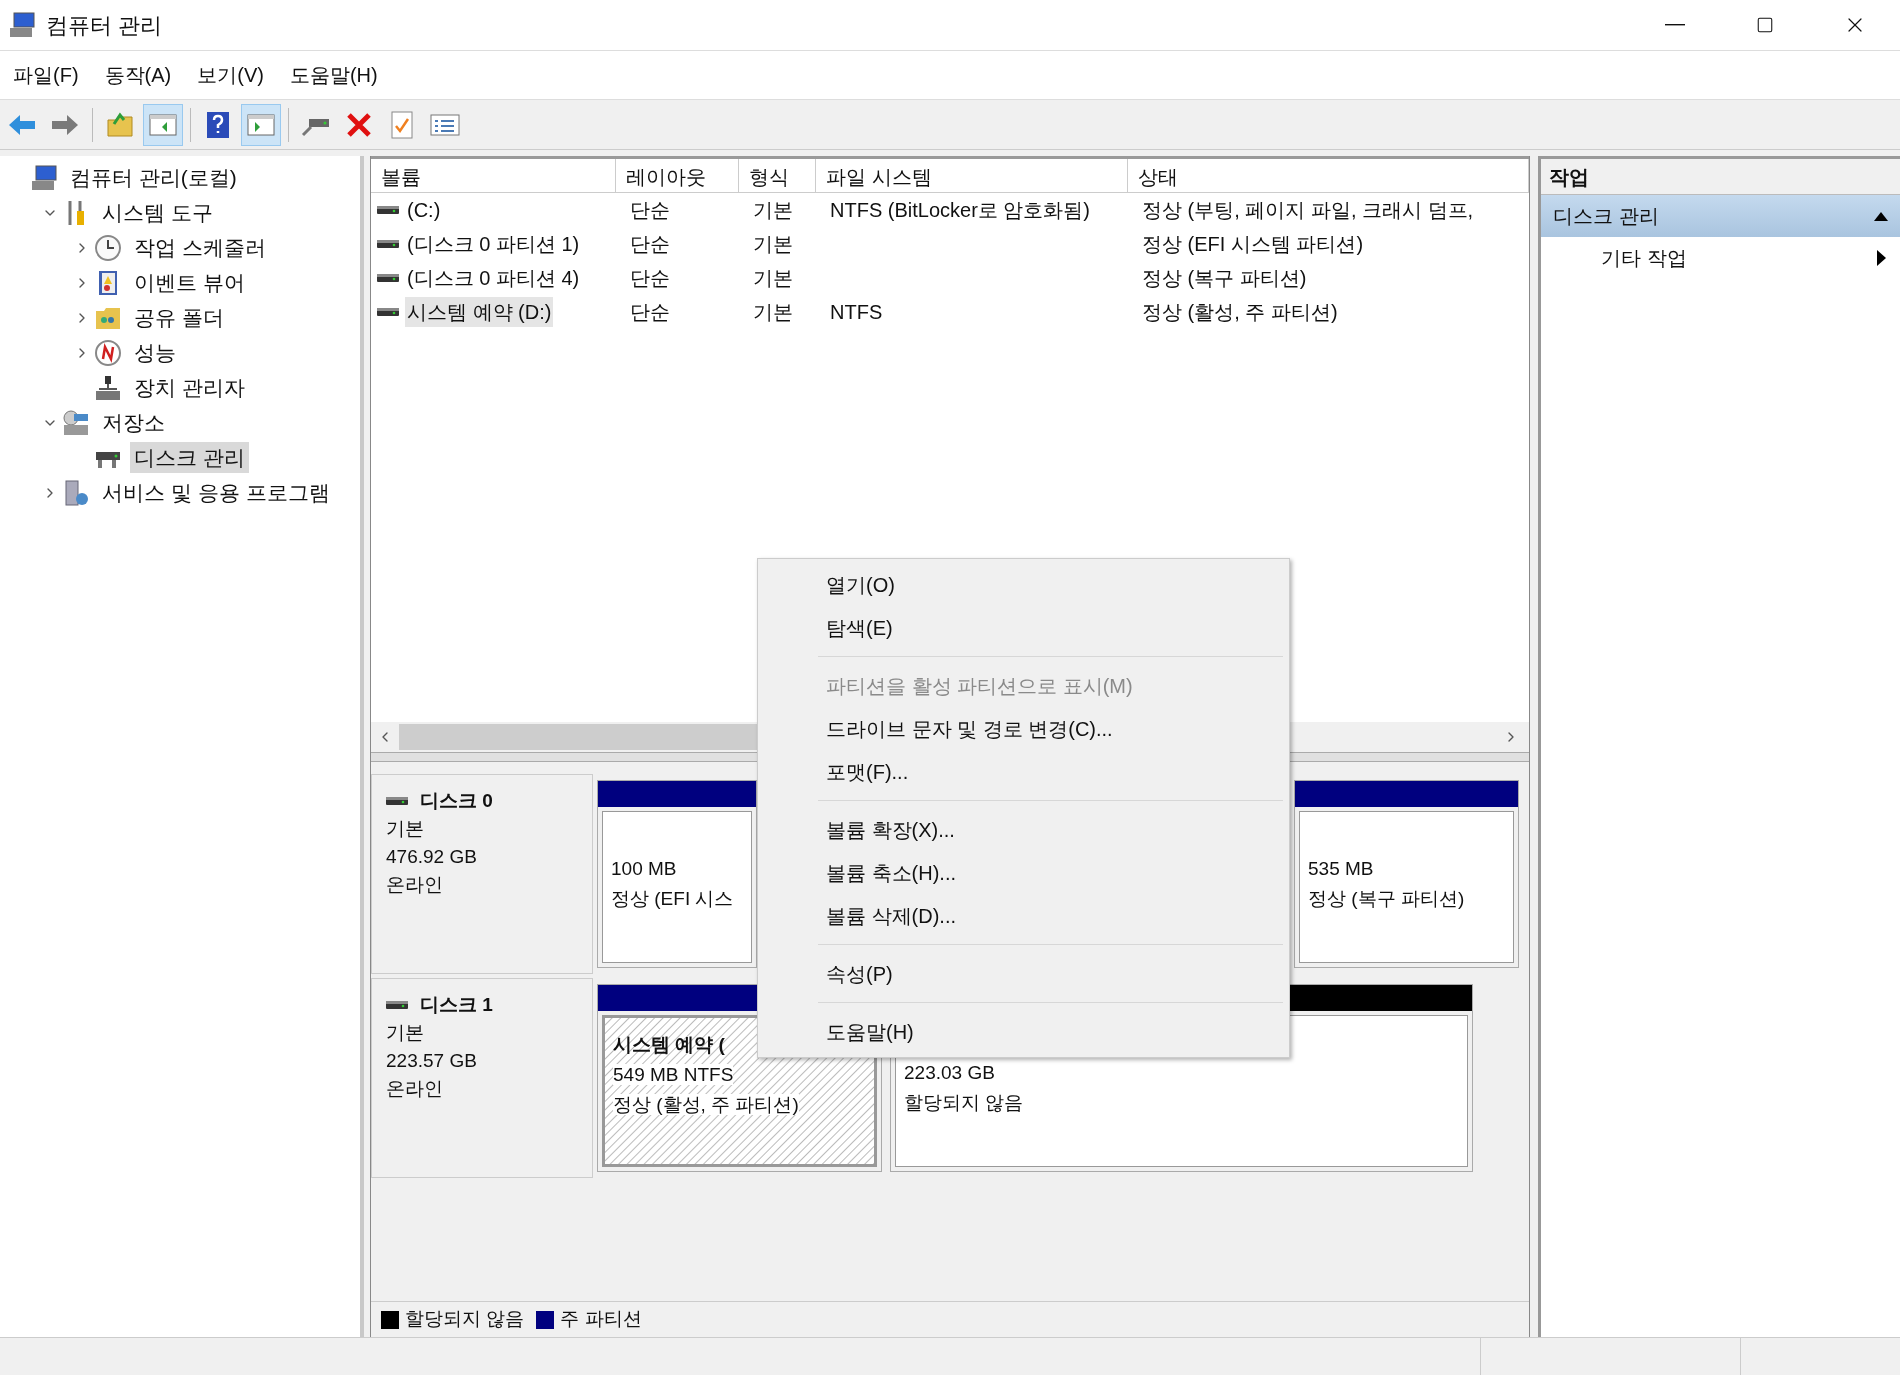 The height and width of the screenshot is (1375, 1900). Describe the element at coordinates (1253, 244) in the screenshot. I see `table-cell-text: 정상 (EFI 시스템 파티션)` at that location.